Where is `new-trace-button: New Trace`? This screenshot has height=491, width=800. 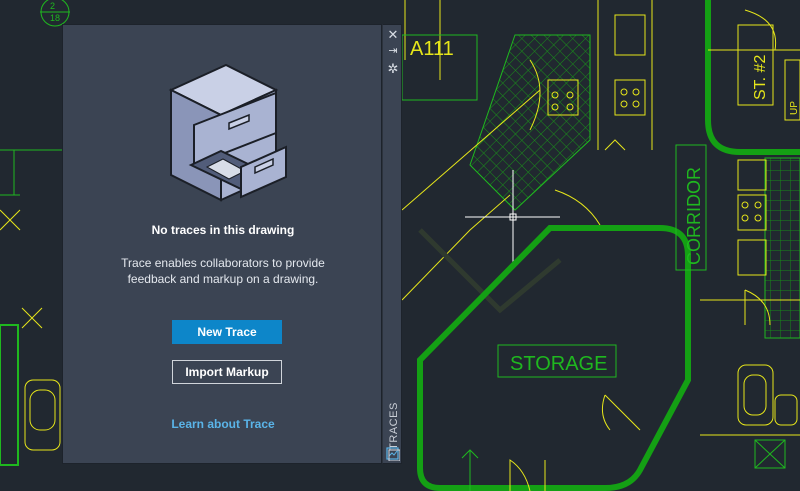
new-trace-button: New Trace is located at coordinates (227, 332).